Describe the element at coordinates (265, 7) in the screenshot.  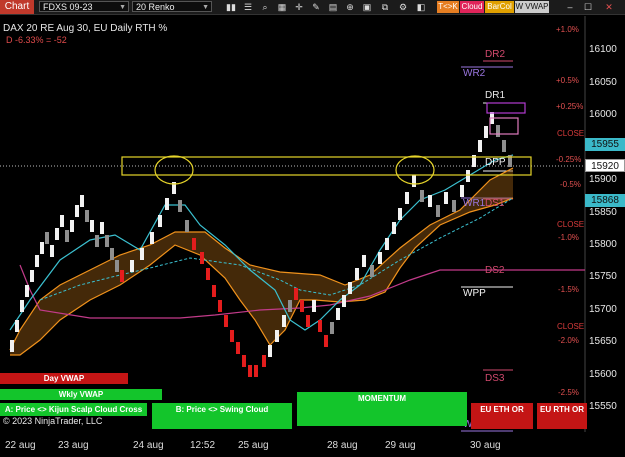
I see `search-icon: ⌕` at that location.